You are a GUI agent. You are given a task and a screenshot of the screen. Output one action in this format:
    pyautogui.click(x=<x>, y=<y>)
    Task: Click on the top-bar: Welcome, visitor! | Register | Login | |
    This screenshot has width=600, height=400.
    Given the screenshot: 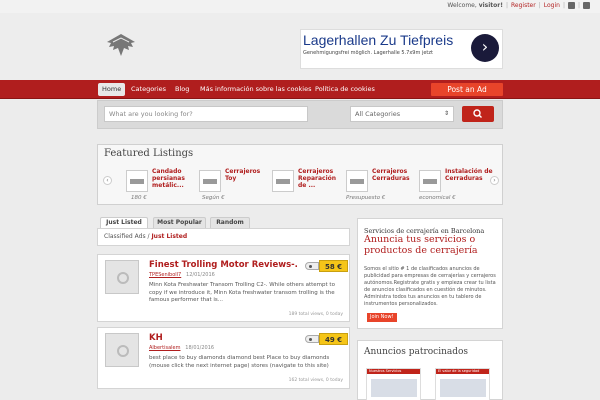 What is the action you would take?
    pyautogui.click(x=300, y=6)
    